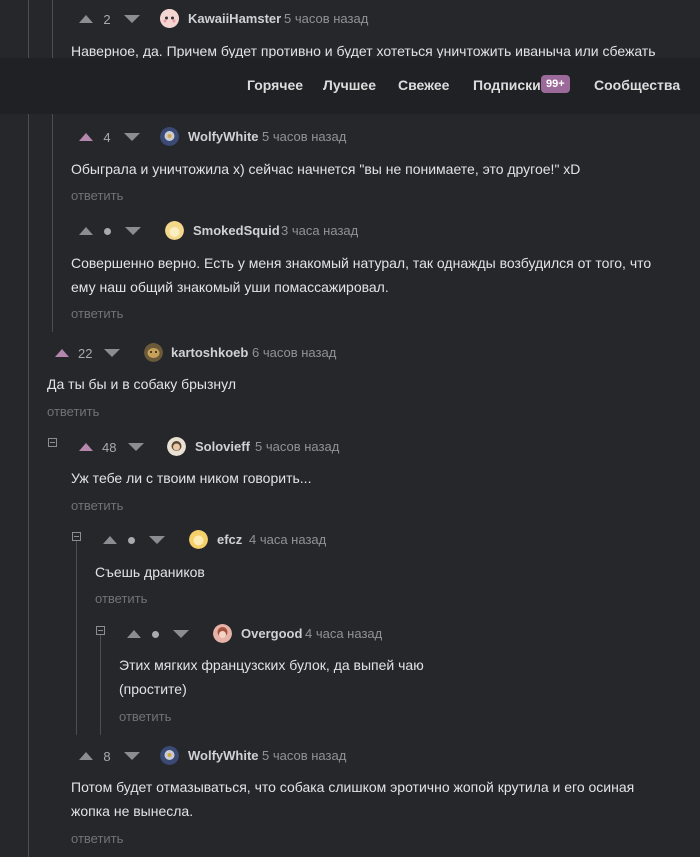 This screenshot has width=700, height=857. I want to click on nav-fresh: Свежее, so click(423, 85).